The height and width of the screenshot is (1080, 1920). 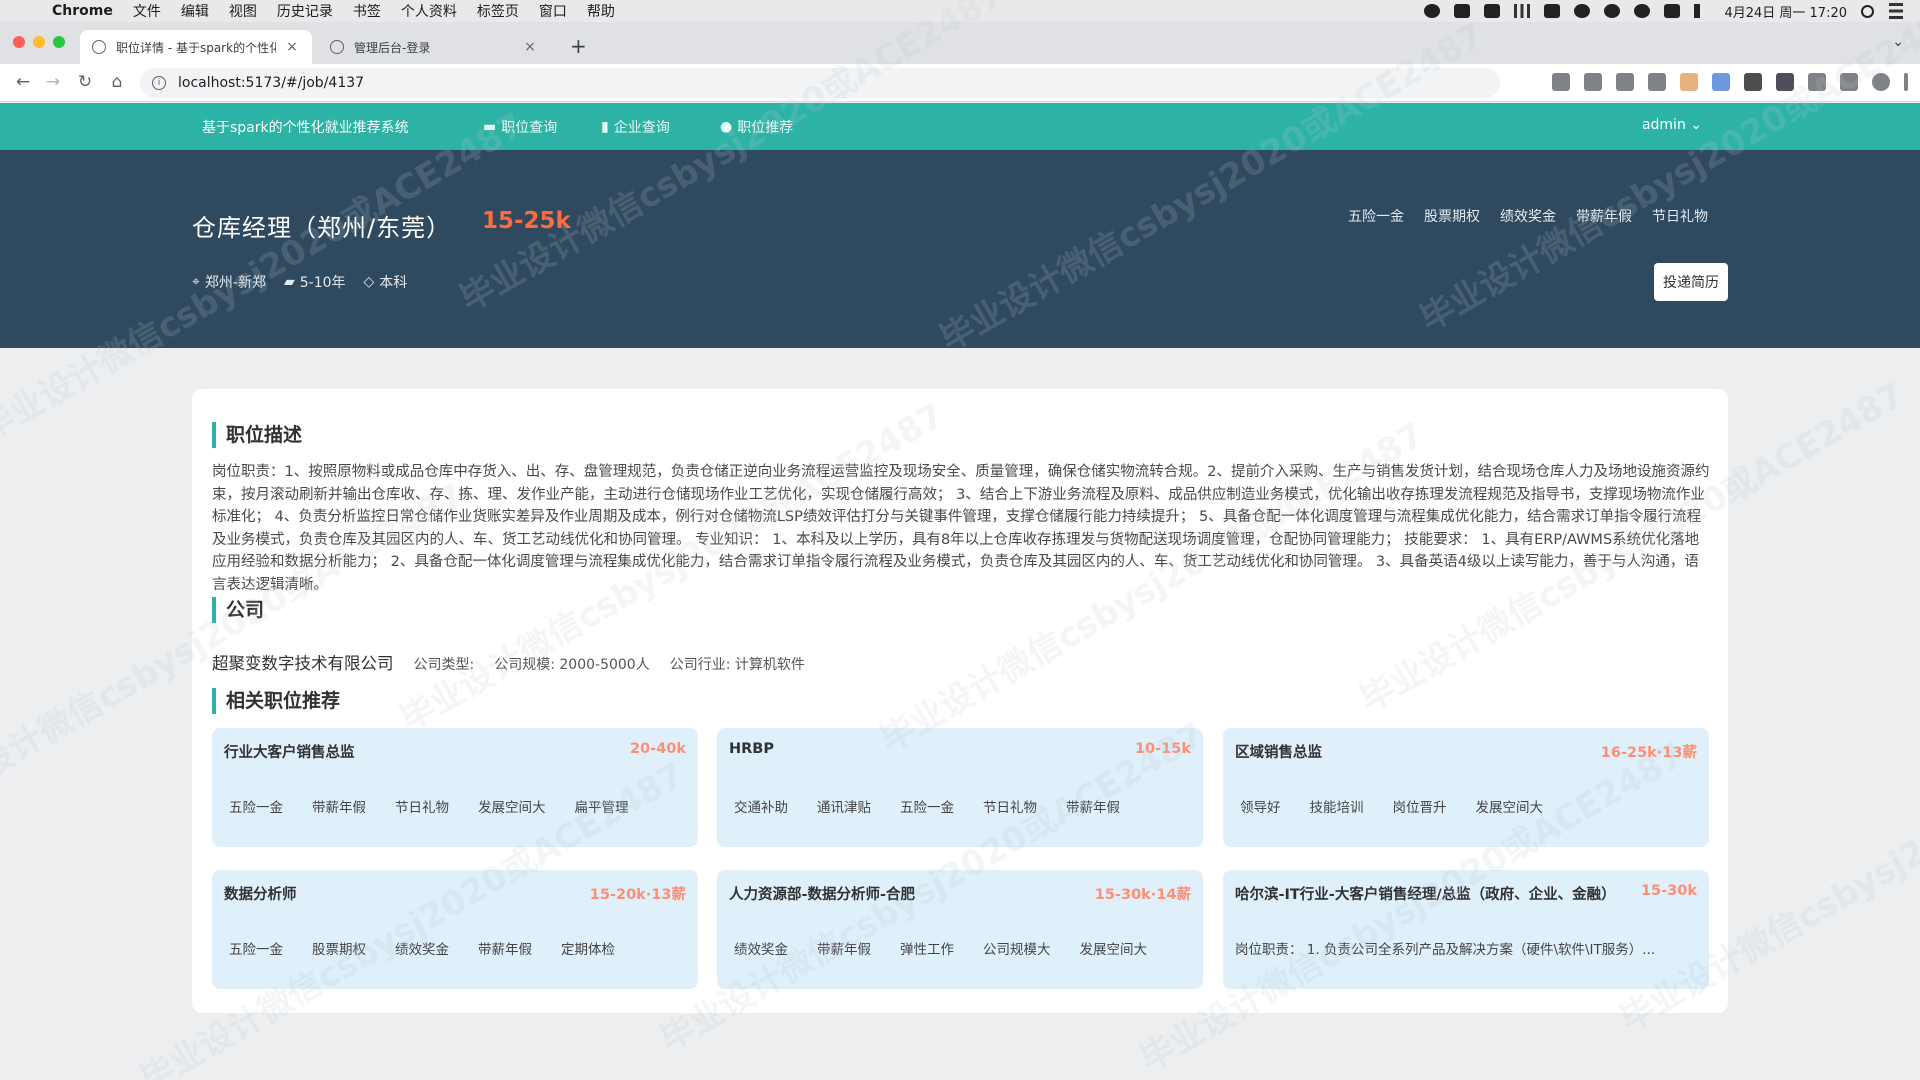 What do you see at coordinates (196, 47) in the screenshot?
I see `browser-tab-active: 职位详情 - 基于spark的个性化就 ×` at bounding box center [196, 47].